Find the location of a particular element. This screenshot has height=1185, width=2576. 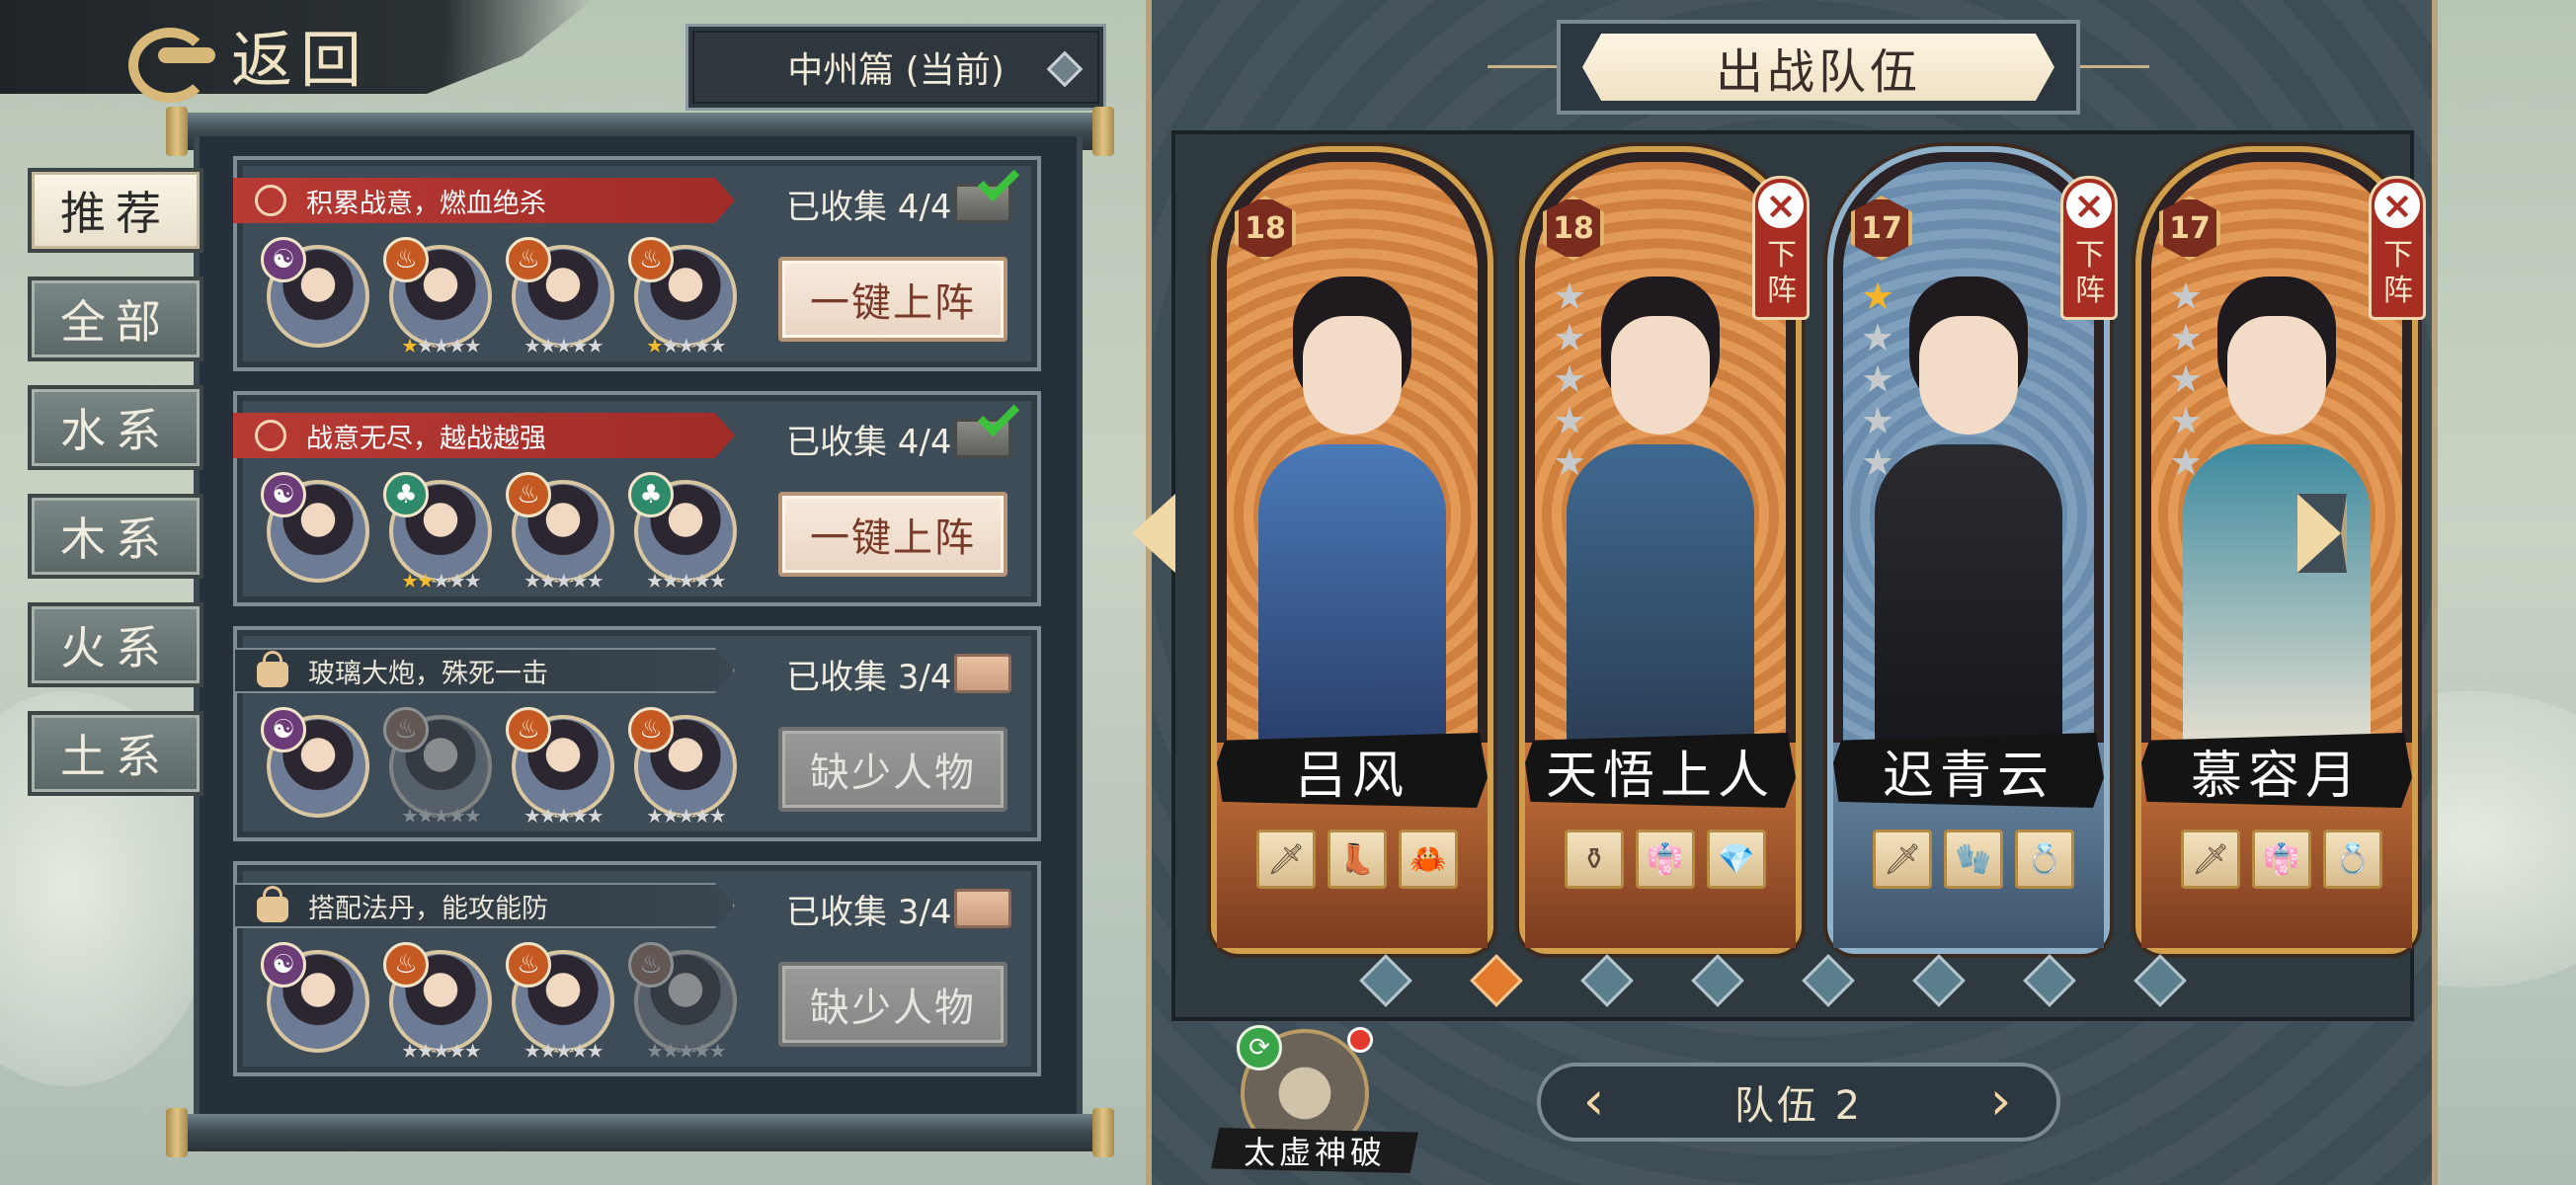

collected-count: 已收集 3/4 is located at coordinates (869, 913).